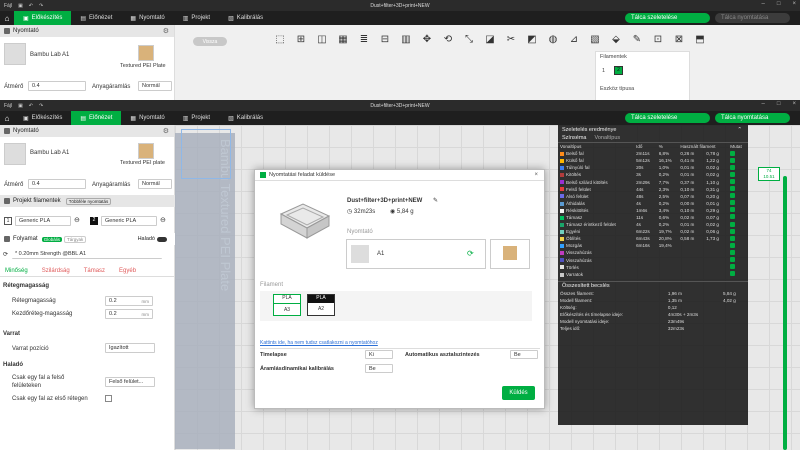 The height and width of the screenshot is (450, 800). Describe the element at coordinates (416, 254) in the screenshot. I see `printer-select: A1 ⟳` at that location.